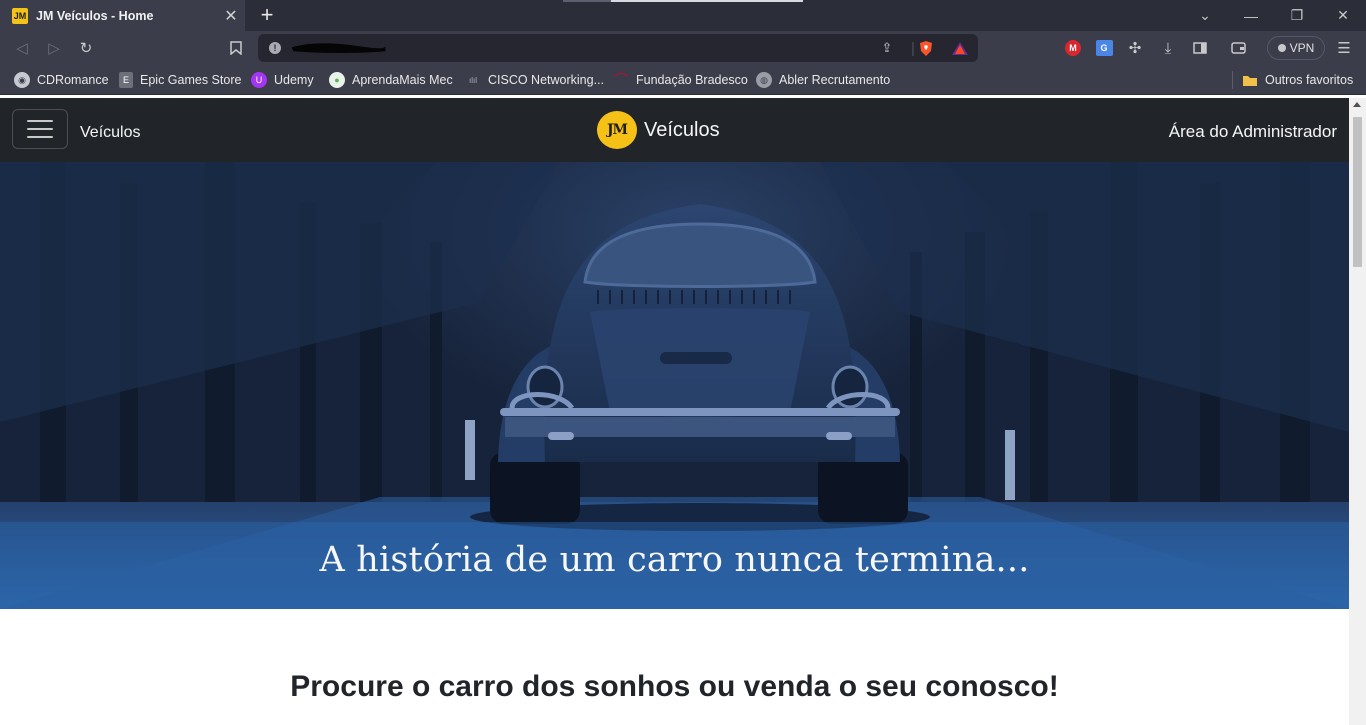 The width and height of the screenshot is (1366, 725). Describe the element at coordinates (1168, 48) in the screenshot. I see `downloads-icon: ⤓` at that location.